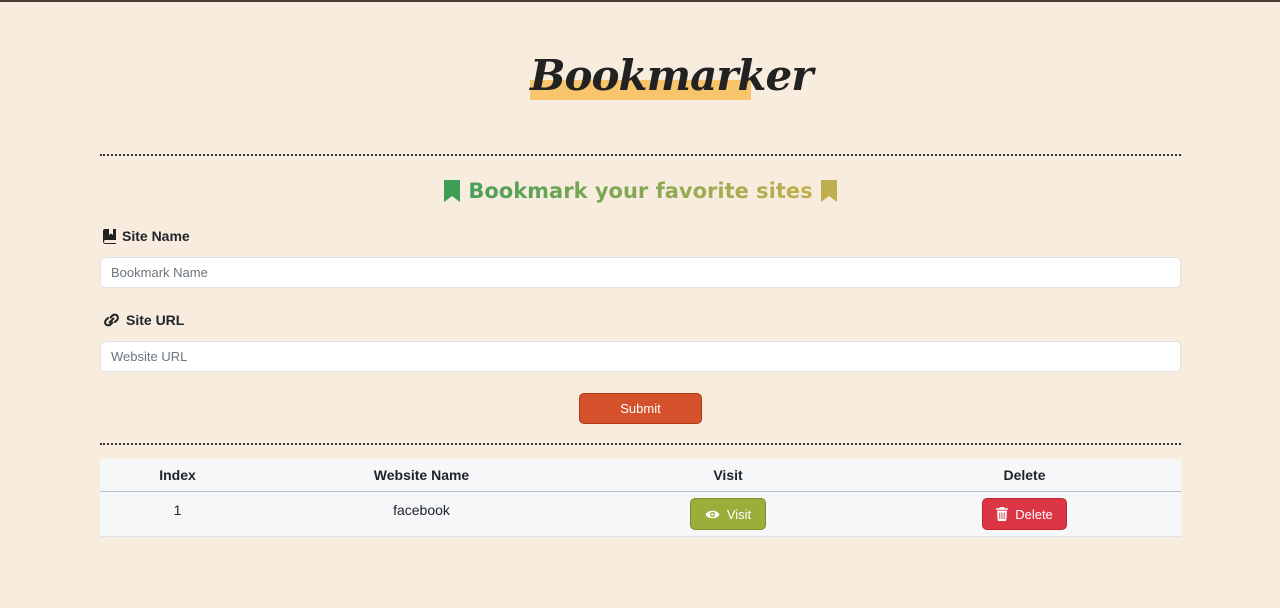 The image size is (1280, 608). I want to click on row-website-name: facebook, so click(421, 510).